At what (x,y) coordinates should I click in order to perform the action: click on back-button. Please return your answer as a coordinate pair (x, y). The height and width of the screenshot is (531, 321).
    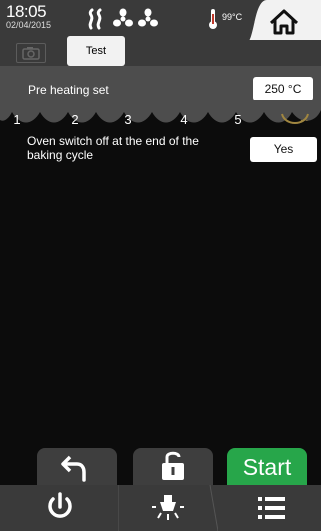
    Looking at the image, I should click on (77, 466).